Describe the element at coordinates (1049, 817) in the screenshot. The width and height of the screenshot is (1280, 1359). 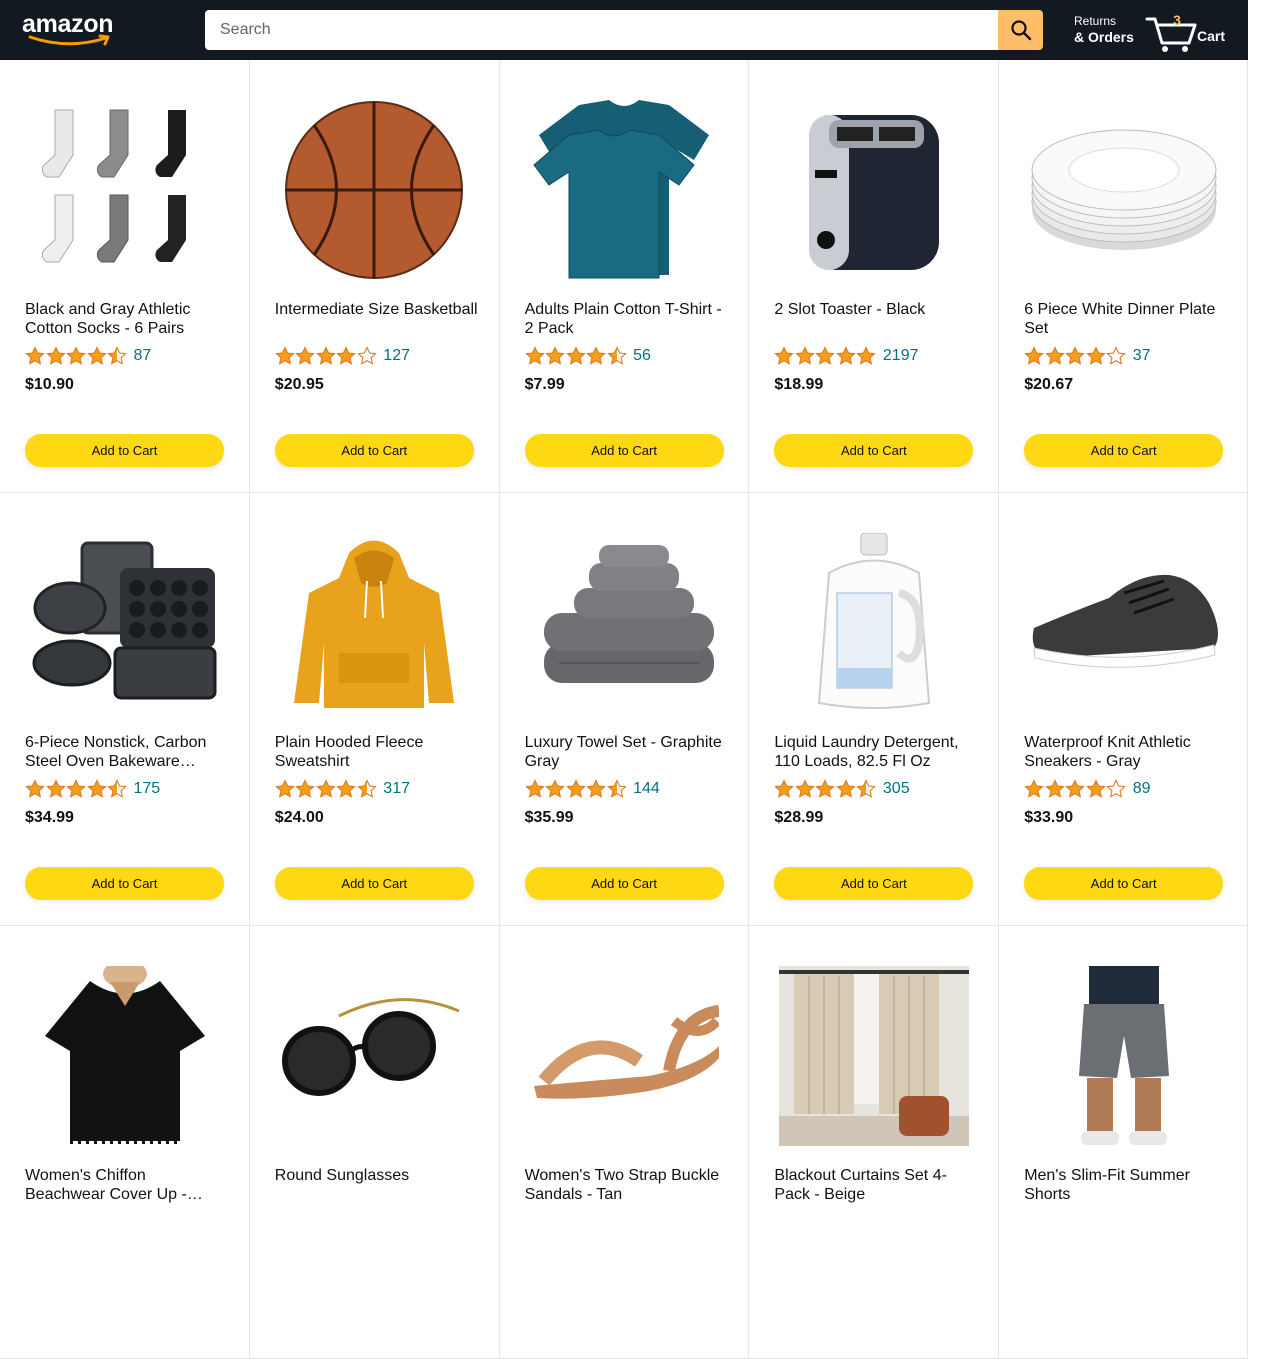
I see `product-price: $33.90` at that location.